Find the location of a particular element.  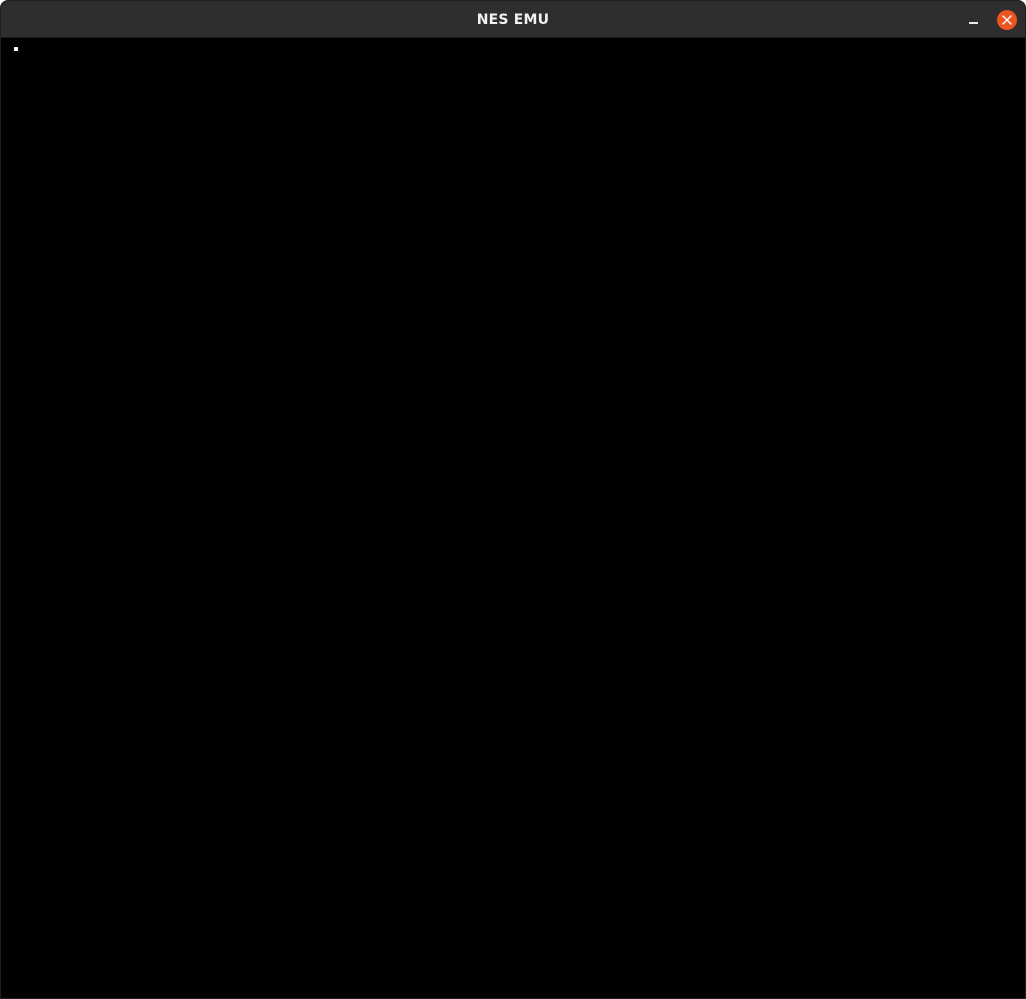

window-title: NES EMU is located at coordinates (513, 20).